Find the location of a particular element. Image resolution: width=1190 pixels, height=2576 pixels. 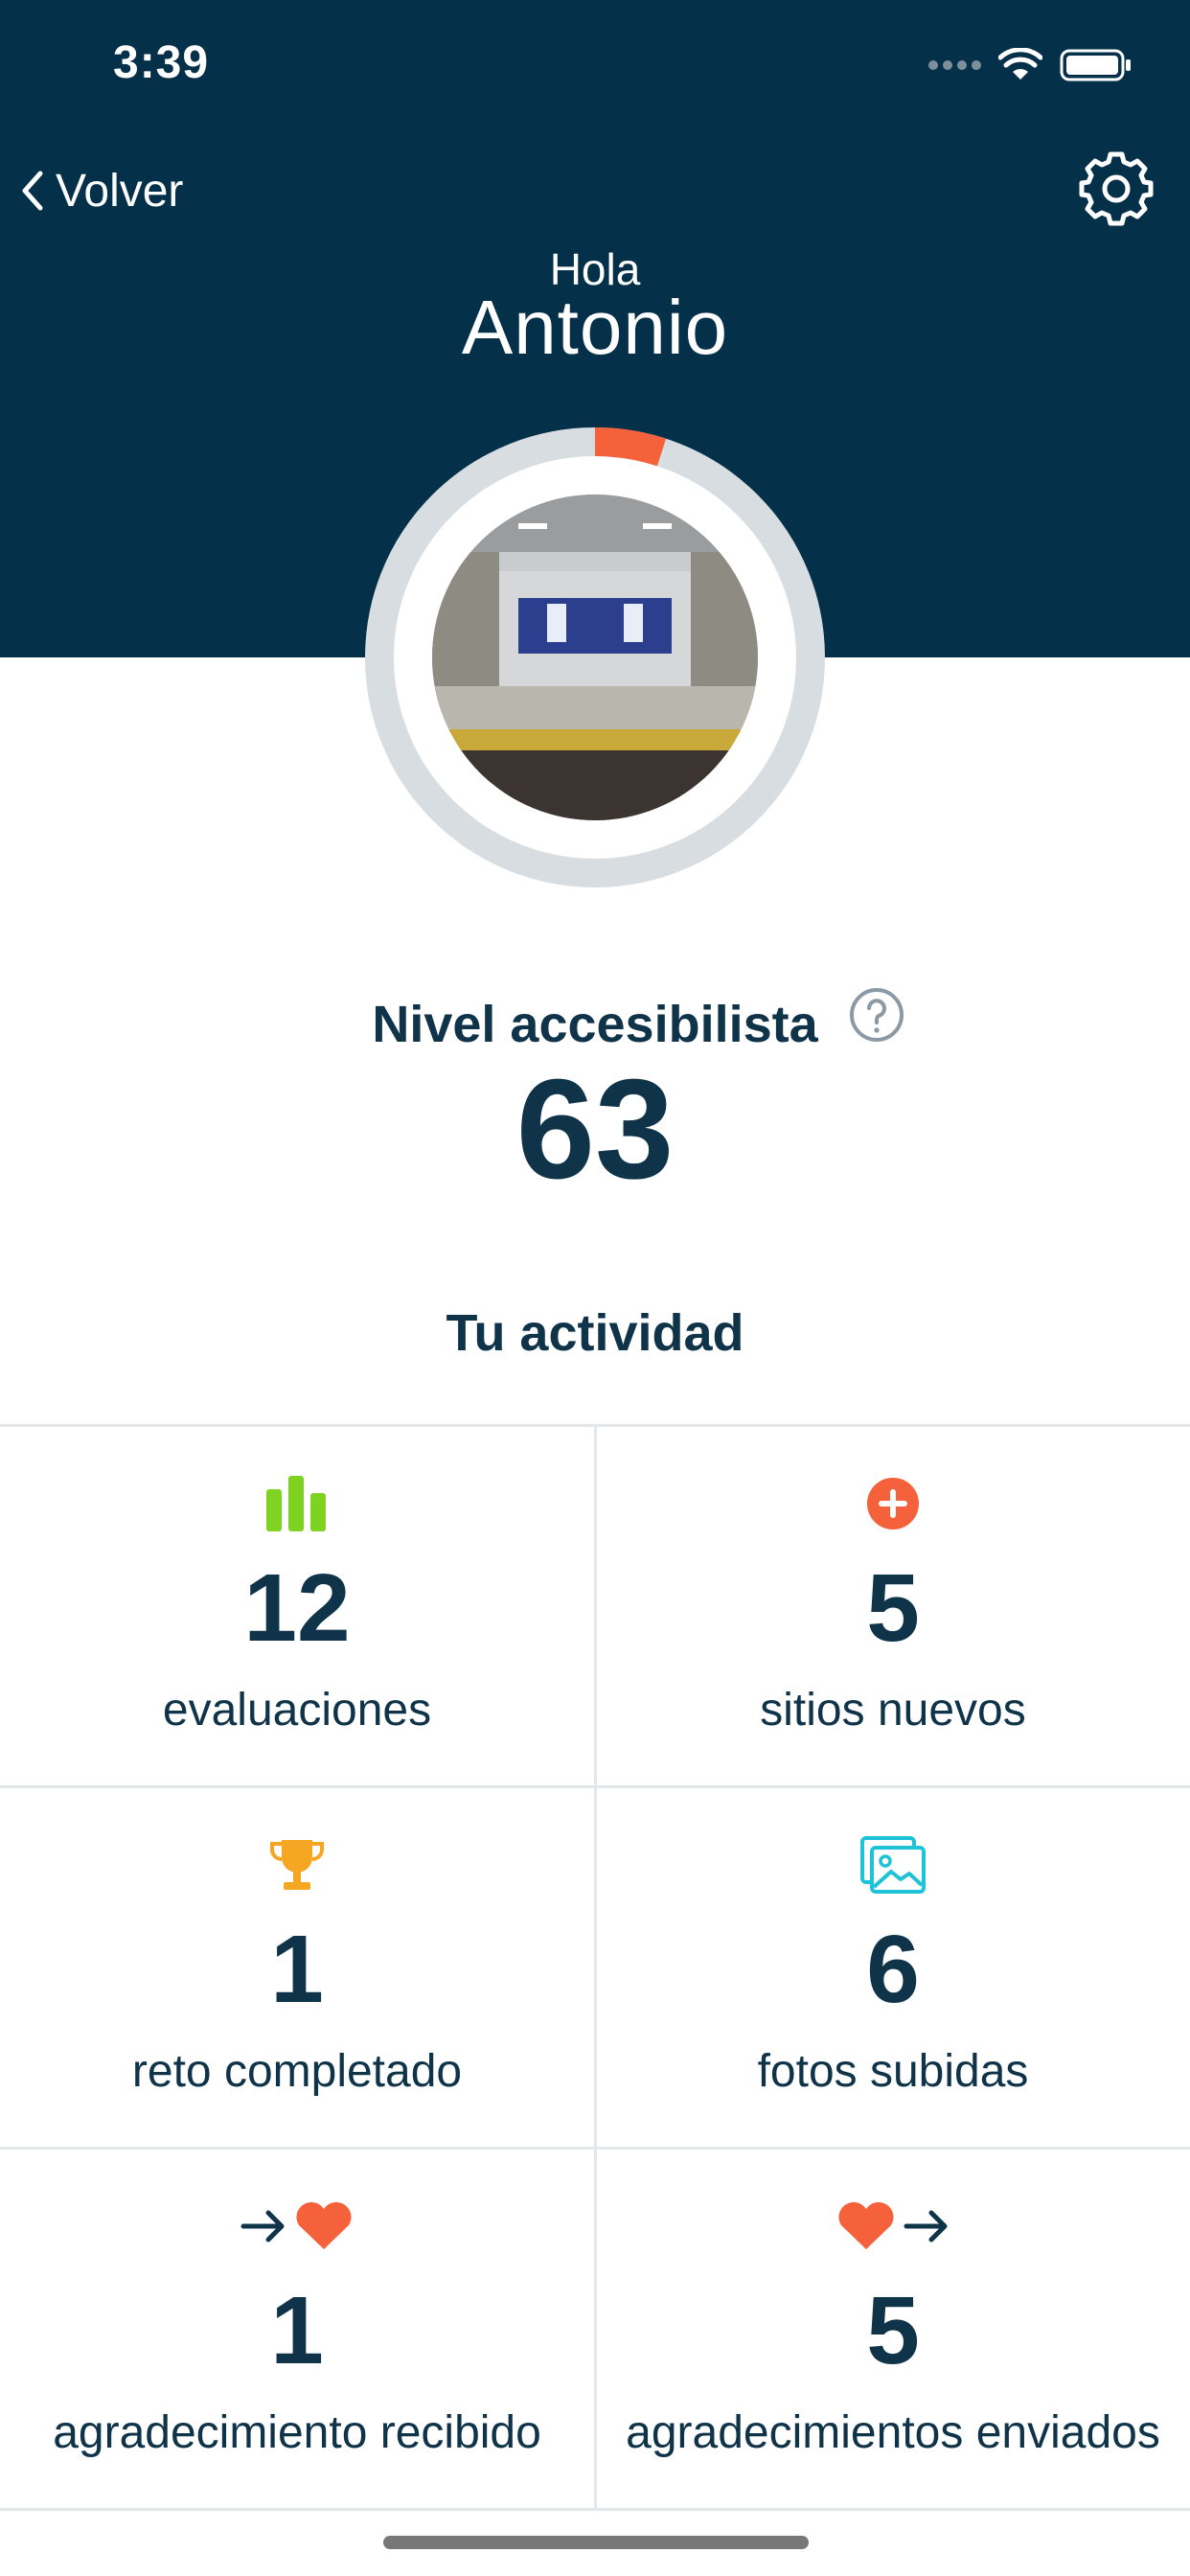

battery-icon is located at coordinates (1096, 65).